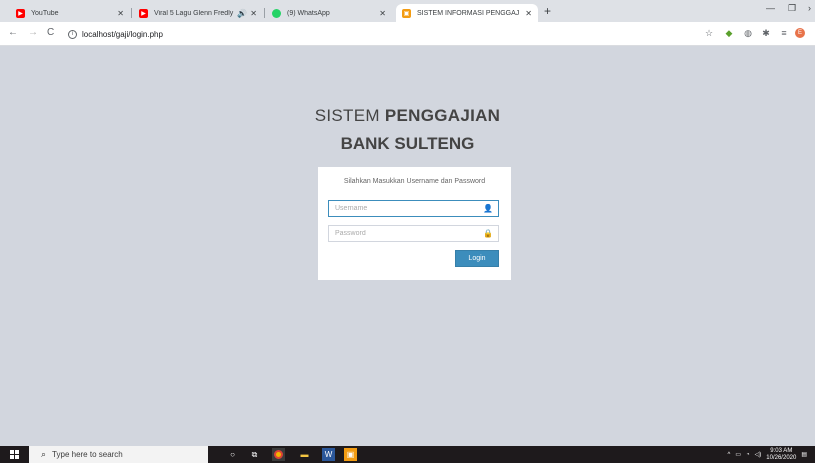  What do you see at coordinates (33, 32) in the screenshot?
I see `forward-icon: →` at bounding box center [33, 32].